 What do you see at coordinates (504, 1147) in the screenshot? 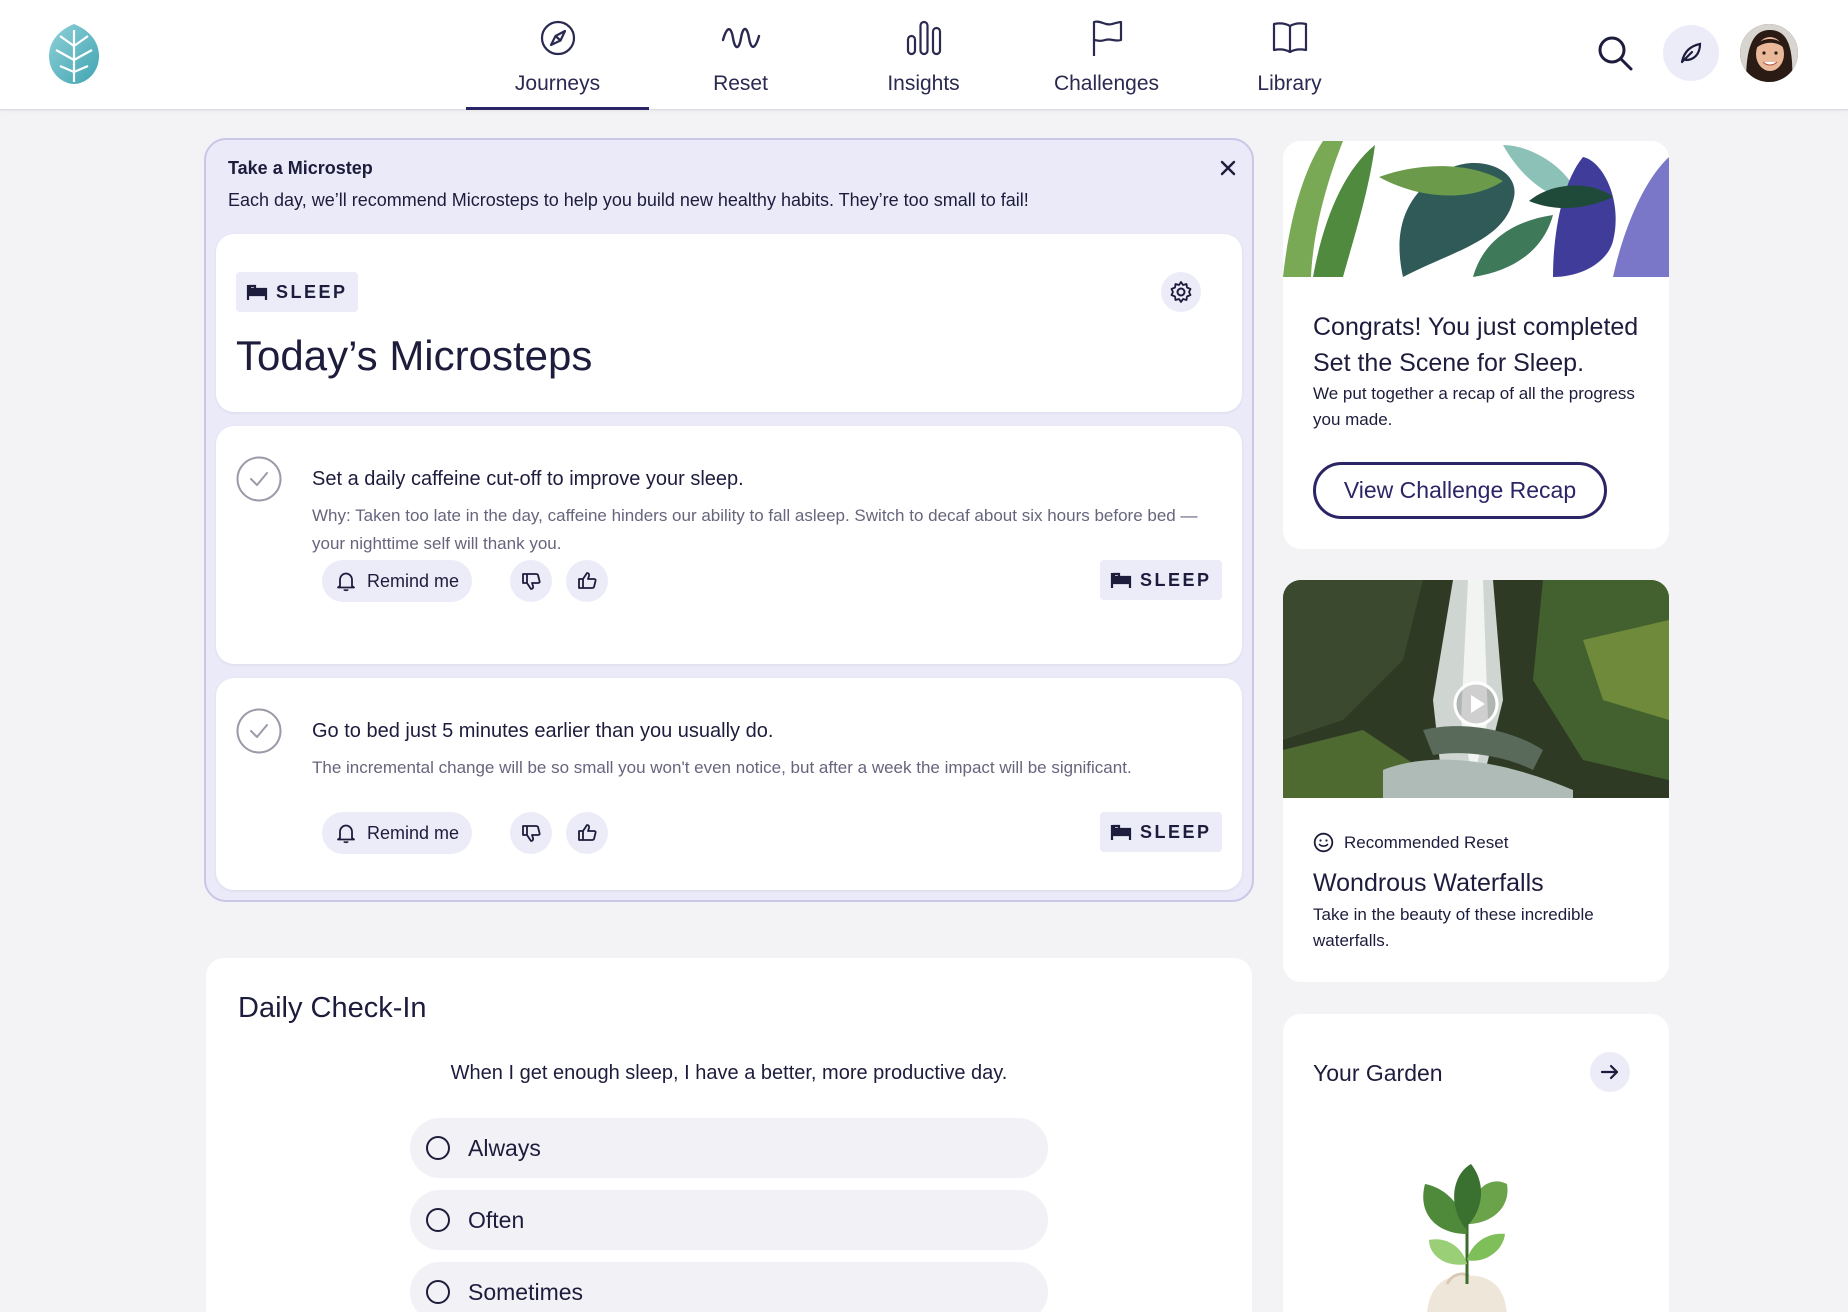
I see `option-label: Always` at bounding box center [504, 1147].